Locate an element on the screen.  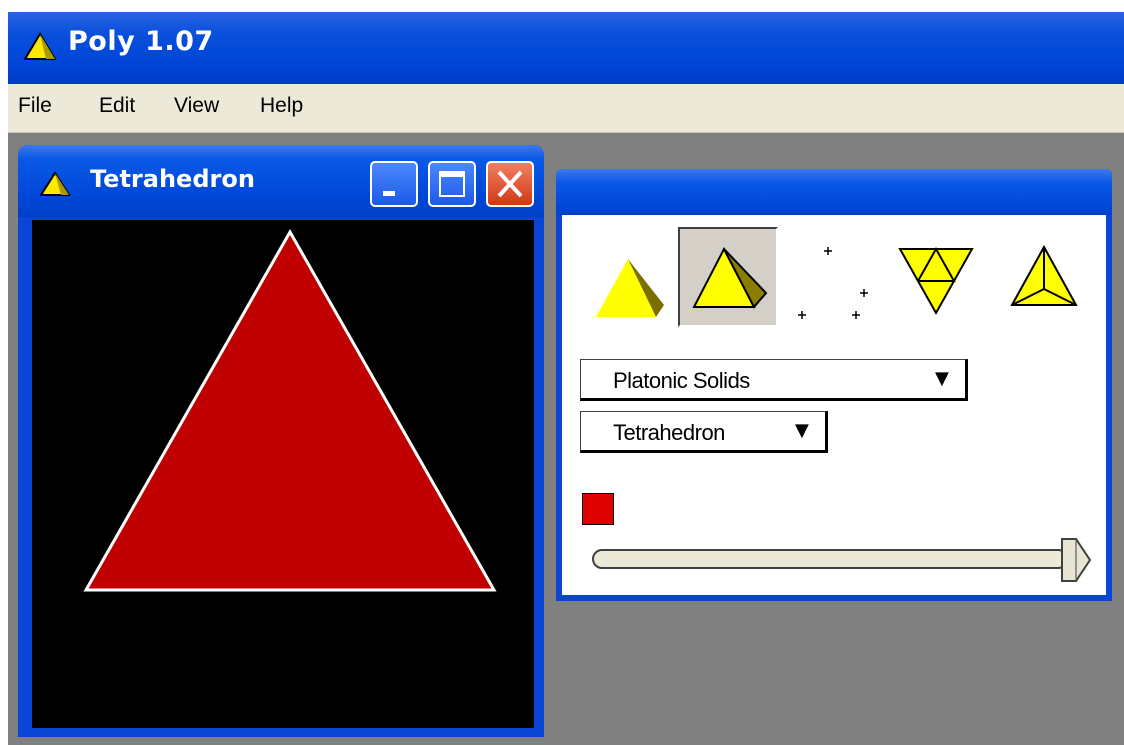
tool-wireframe is located at coordinates (1048, 289).